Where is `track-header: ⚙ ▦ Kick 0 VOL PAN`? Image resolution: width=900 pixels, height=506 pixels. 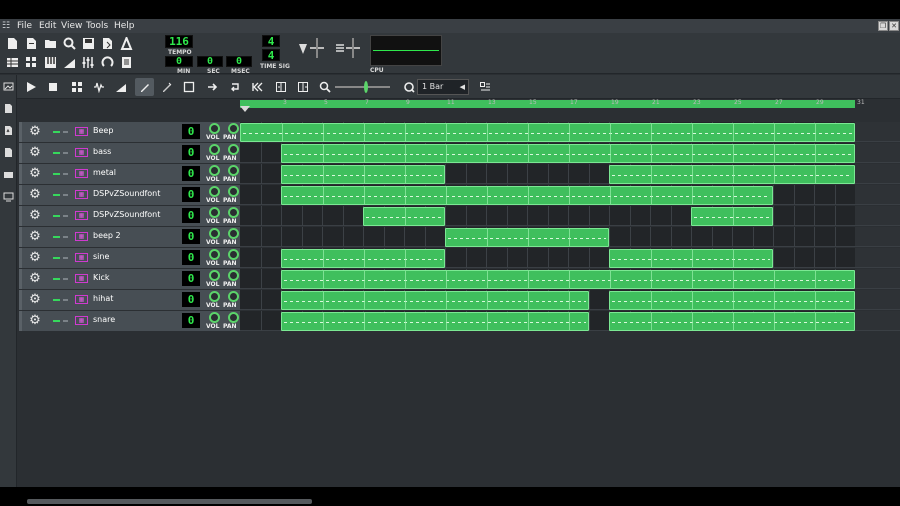
track-header: ⚙ ▦ Kick 0 VOL PAN is located at coordinates (130, 279).